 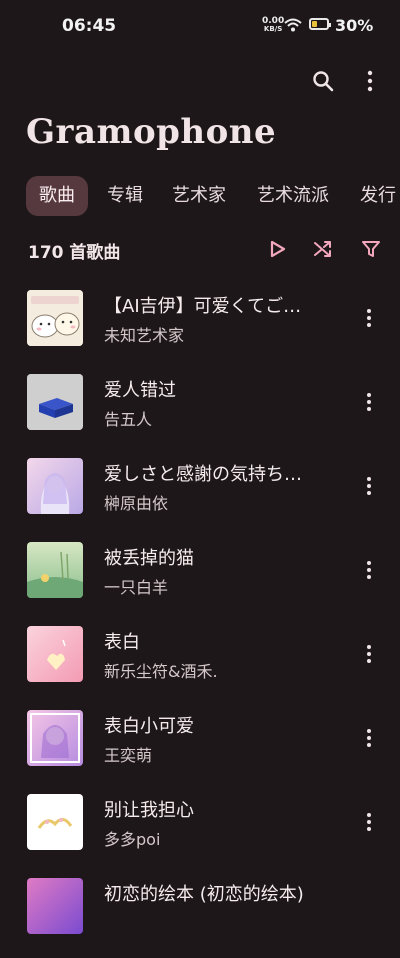 I want to click on song-artist: 榊原由依, so click(x=136, y=503).